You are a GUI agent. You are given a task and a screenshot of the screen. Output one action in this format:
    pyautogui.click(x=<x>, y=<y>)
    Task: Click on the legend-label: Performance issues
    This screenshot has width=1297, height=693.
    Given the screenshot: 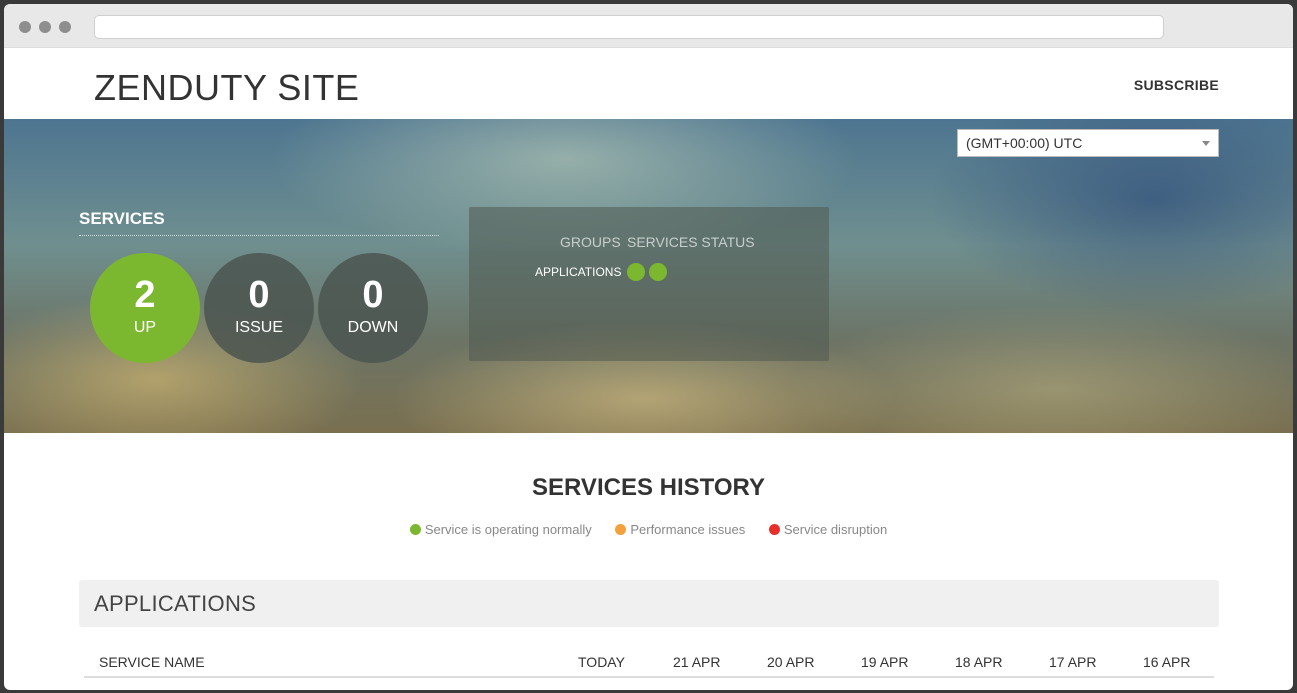 What is the action you would take?
    pyautogui.click(x=688, y=529)
    